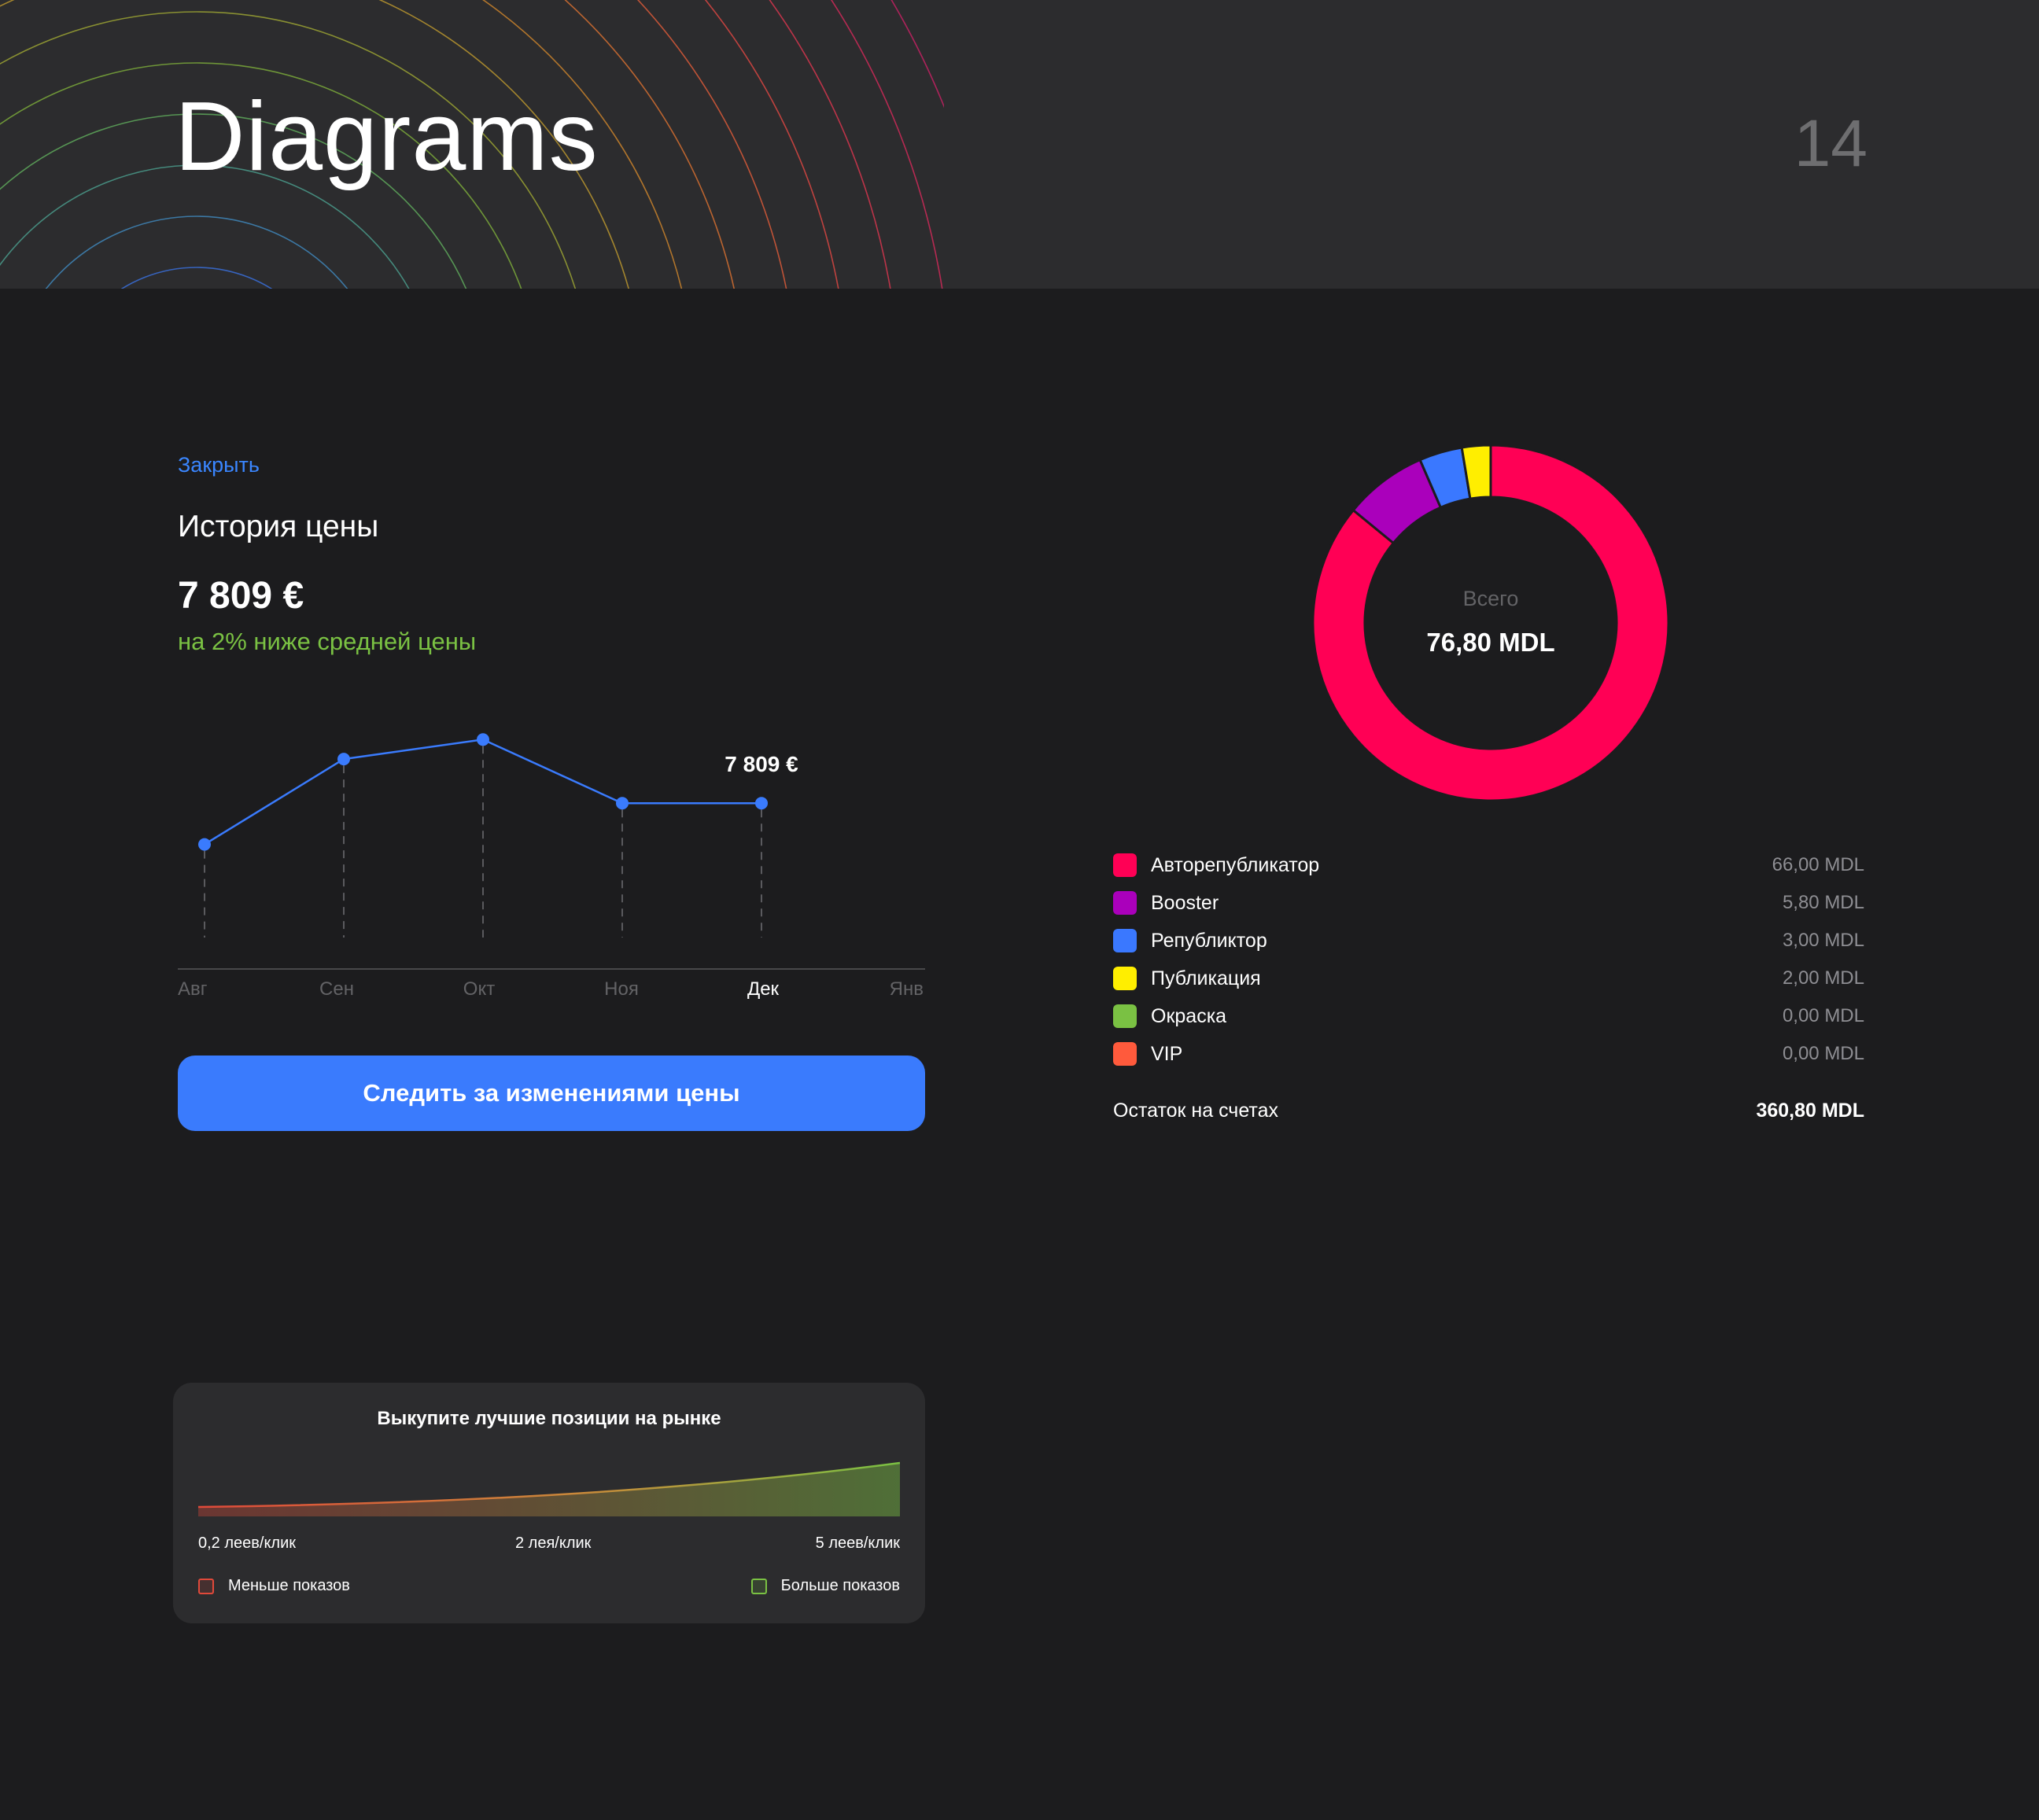  What do you see at coordinates (1235, 864) in the screenshot?
I see `legend-label: Авторепубликатор` at bounding box center [1235, 864].